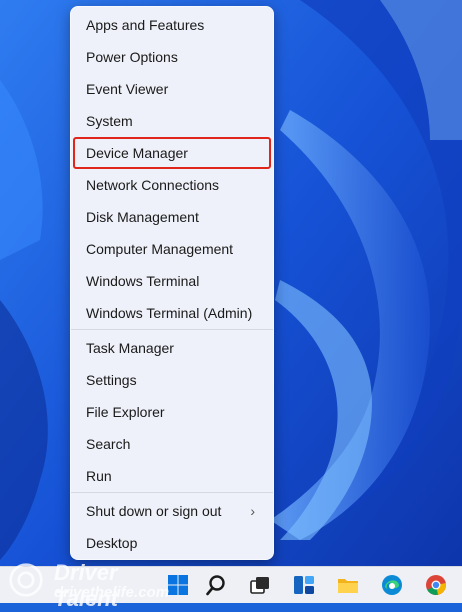  I want to click on menu-item-label: Settings, so click(111, 380).